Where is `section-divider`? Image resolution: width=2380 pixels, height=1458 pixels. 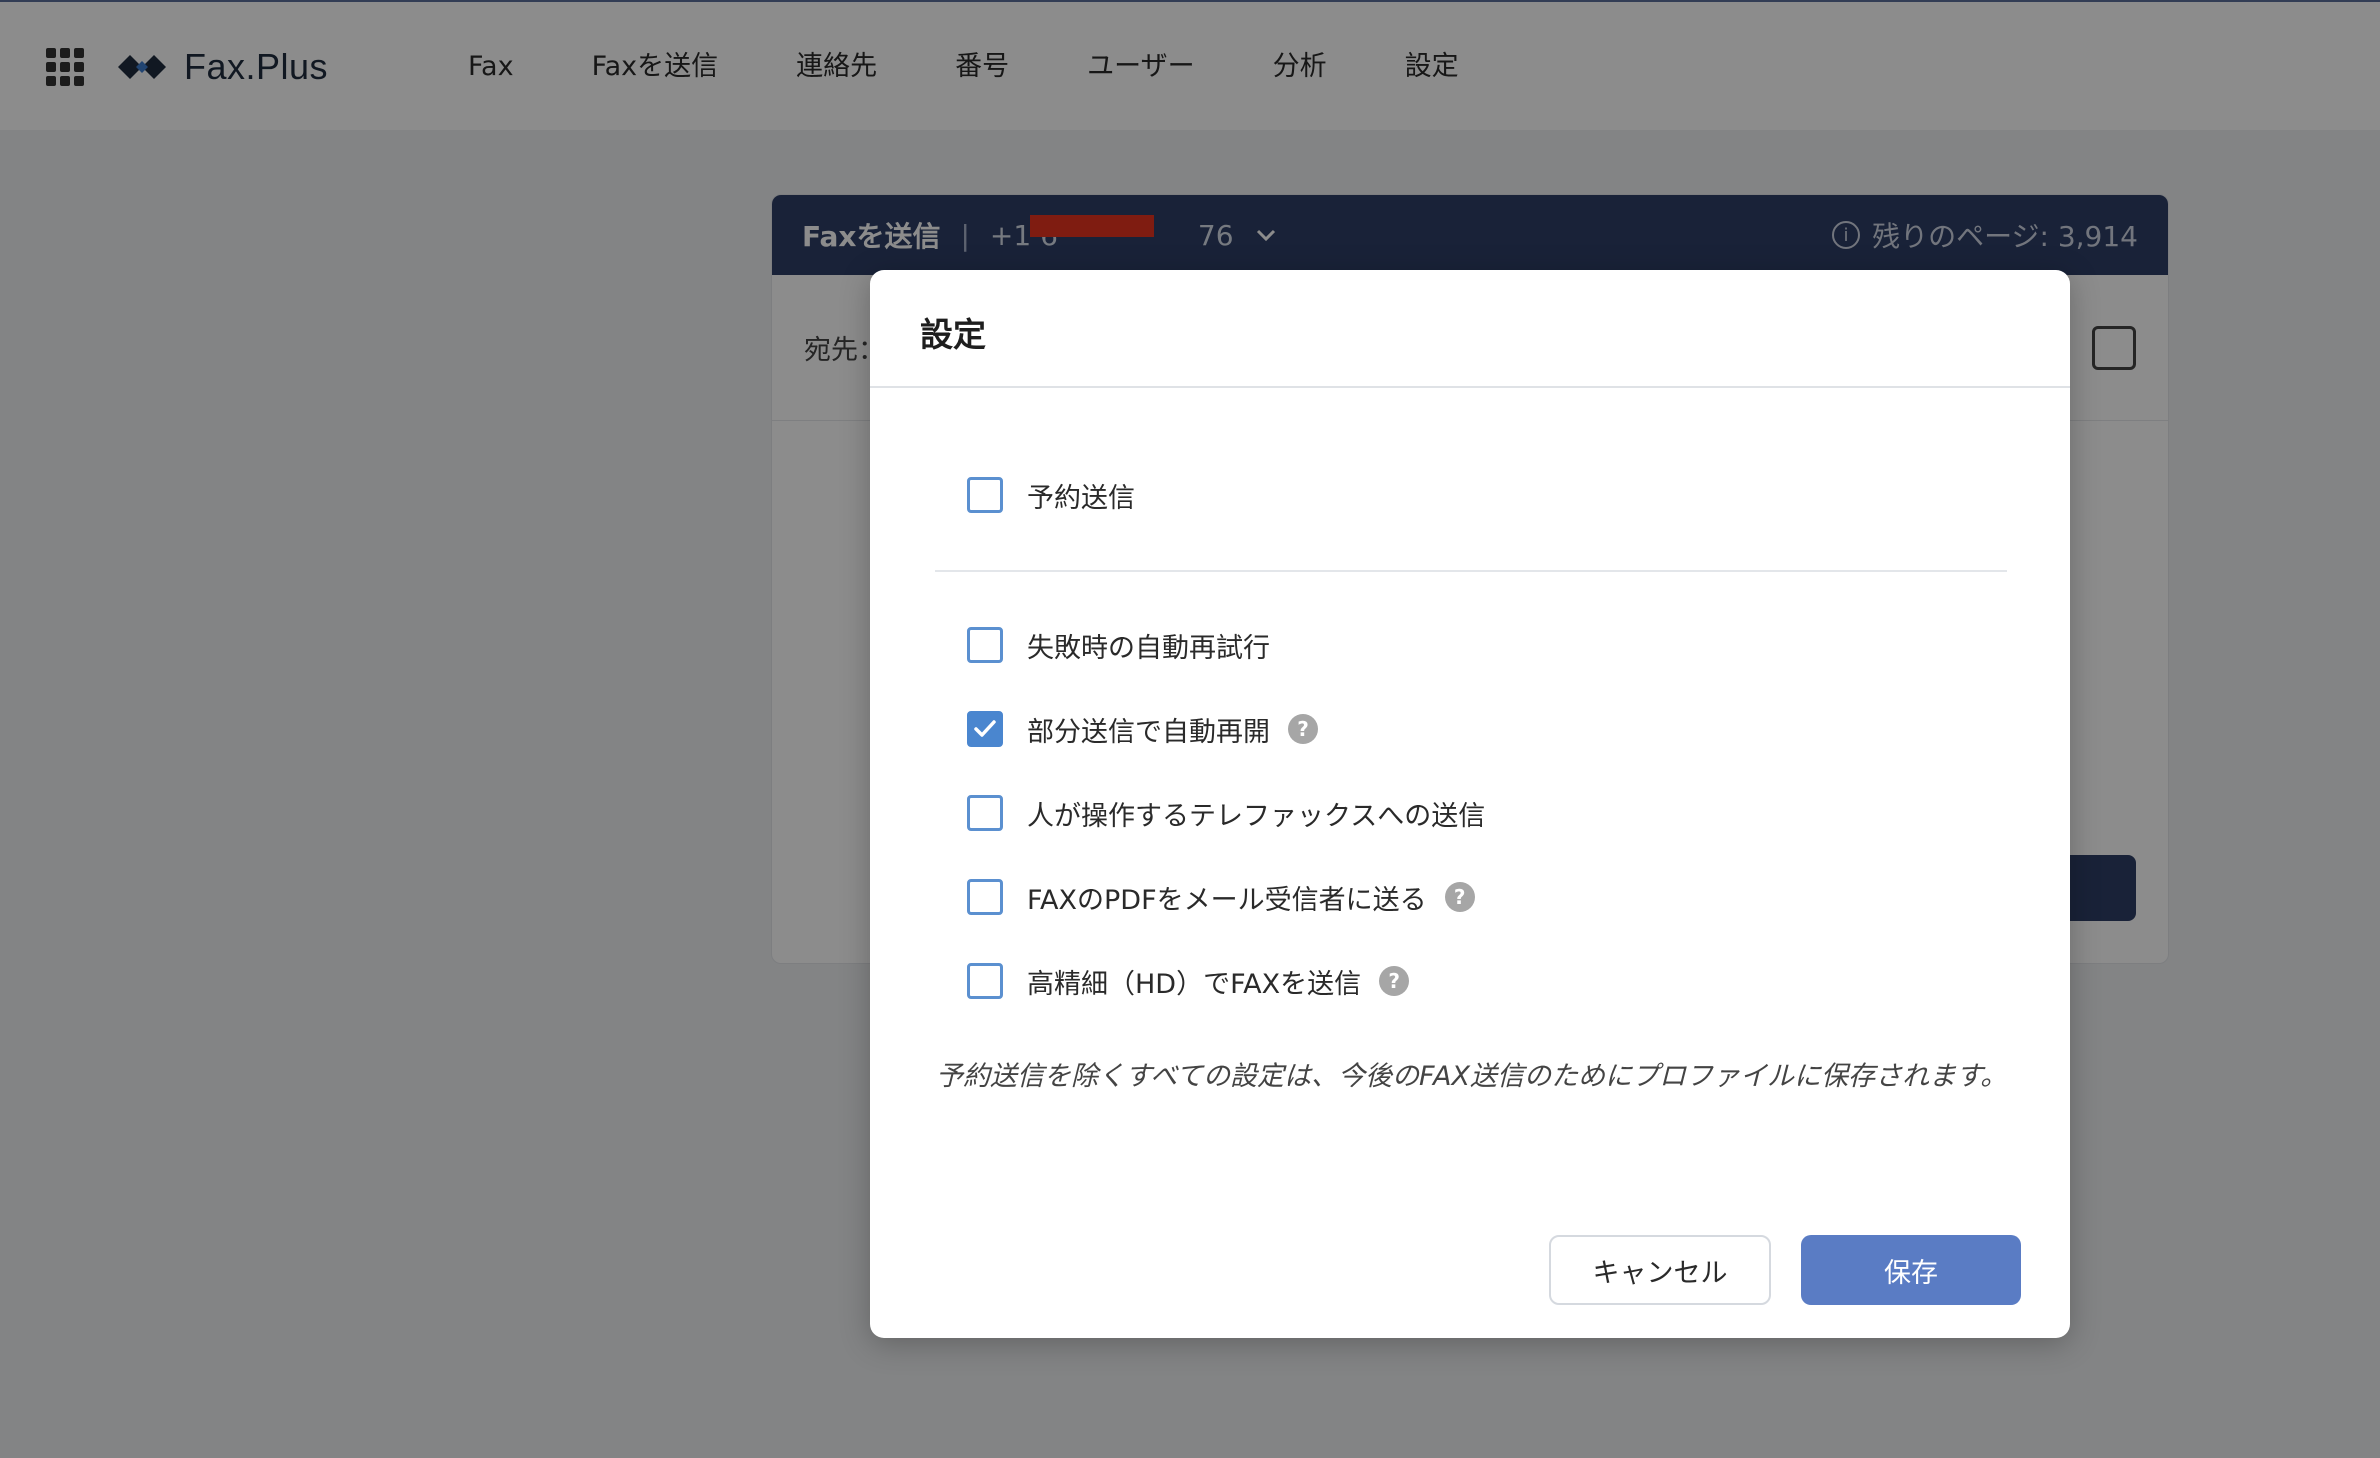
section-divider is located at coordinates (1471, 571).